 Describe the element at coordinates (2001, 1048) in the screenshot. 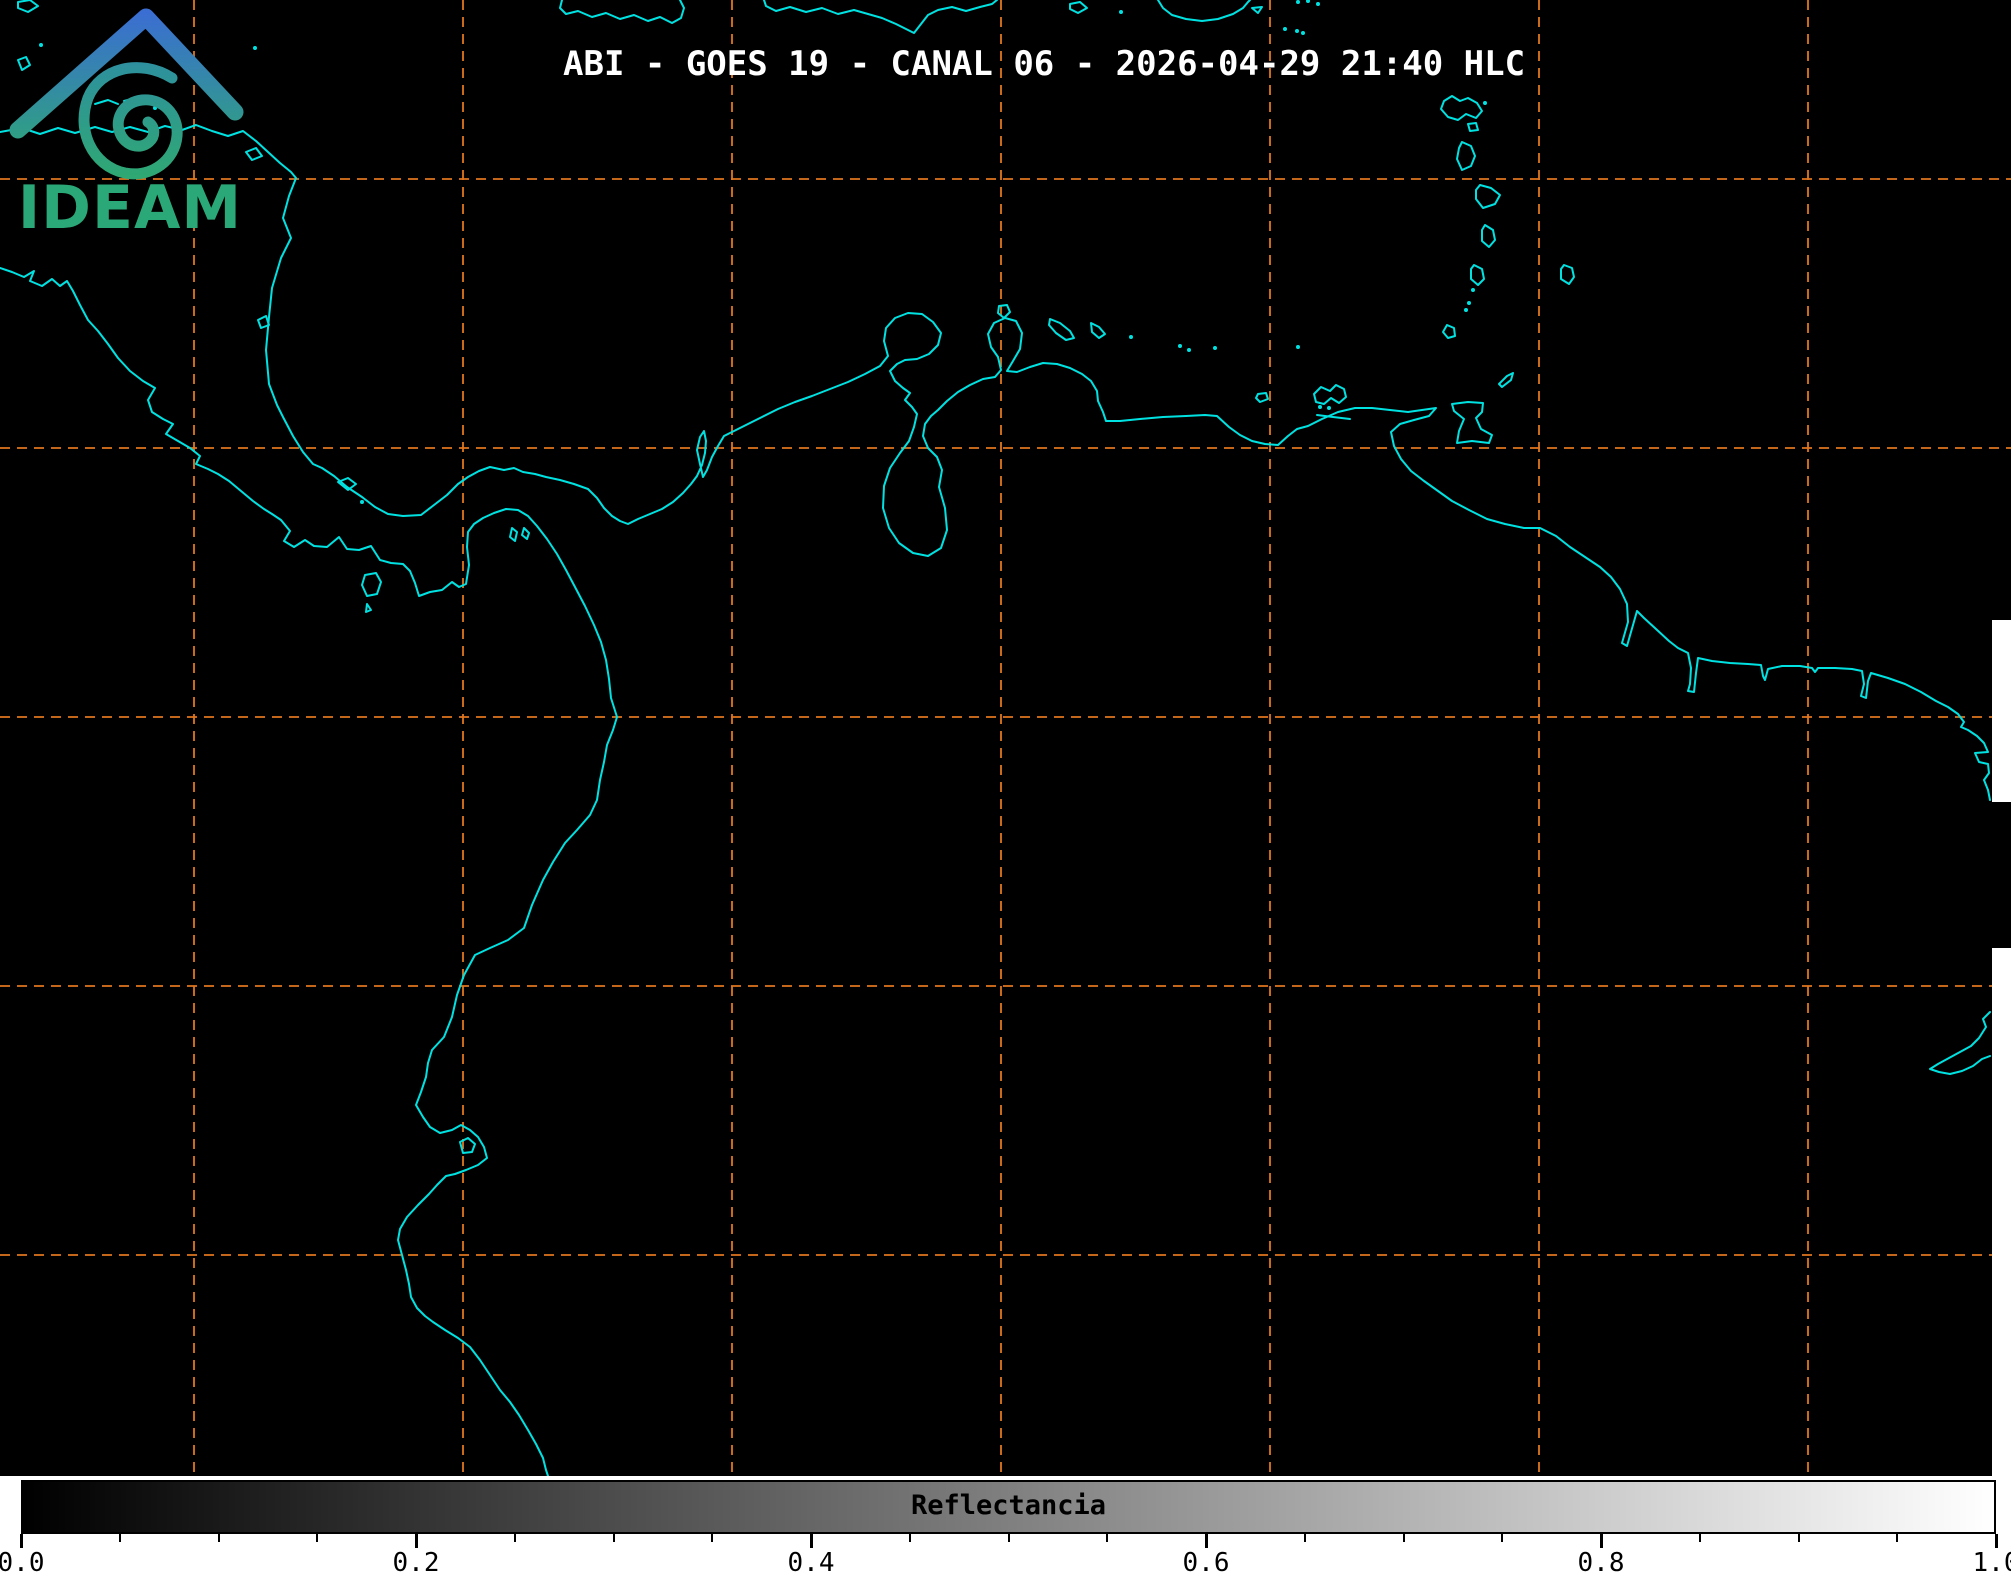

I see `no-data-band` at that location.